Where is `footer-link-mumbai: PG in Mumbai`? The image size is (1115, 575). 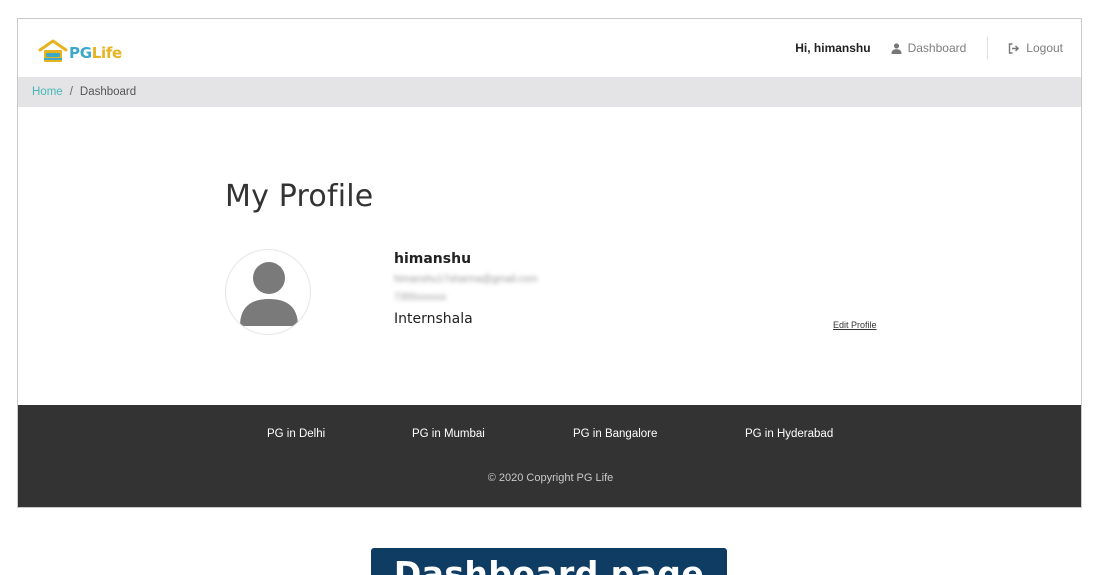
footer-link-mumbai: PG in Mumbai is located at coordinates (448, 434).